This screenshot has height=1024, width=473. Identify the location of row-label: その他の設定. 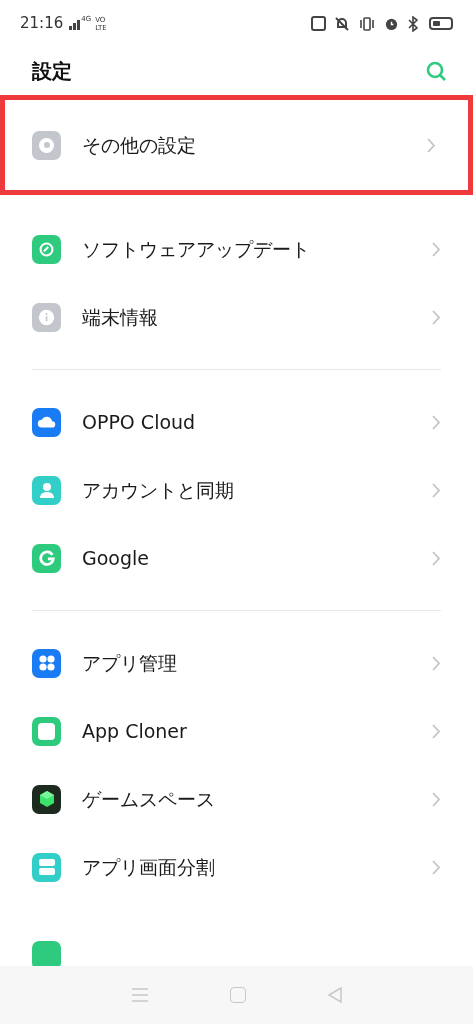
(139, 145).